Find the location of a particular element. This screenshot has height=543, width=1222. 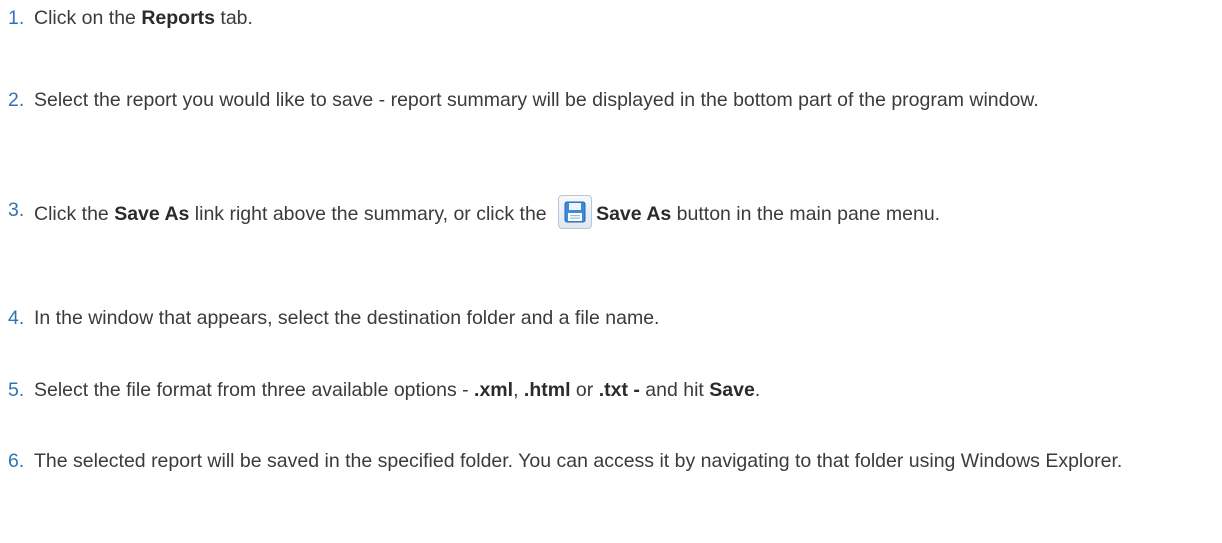

save-as-link-term: Save As is located at coordinates (152, 214).